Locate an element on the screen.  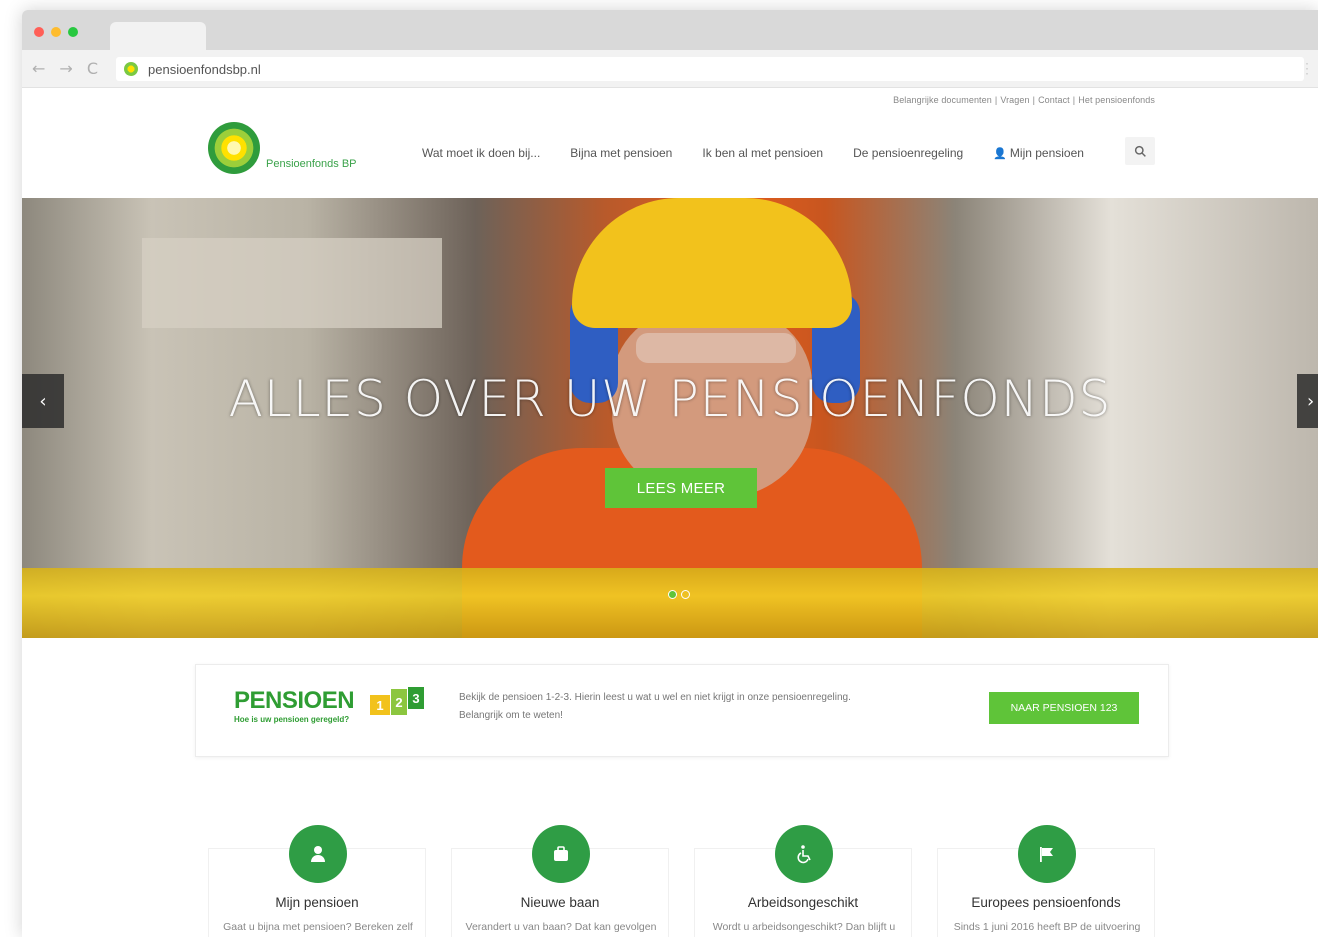
digit-block-1: 1 is located at coordinates (380, 705).